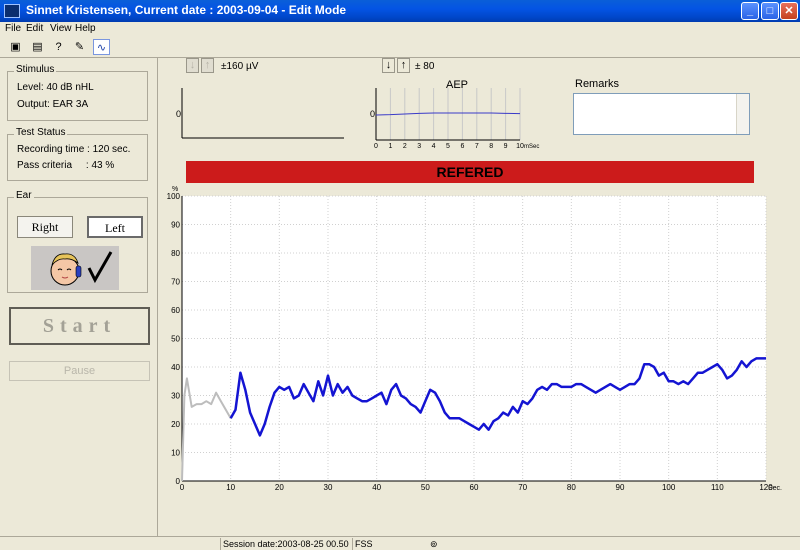  Describe the element at coordinates (434, 544) in the screenshot. I see `network-icon: ⊚` at that location.